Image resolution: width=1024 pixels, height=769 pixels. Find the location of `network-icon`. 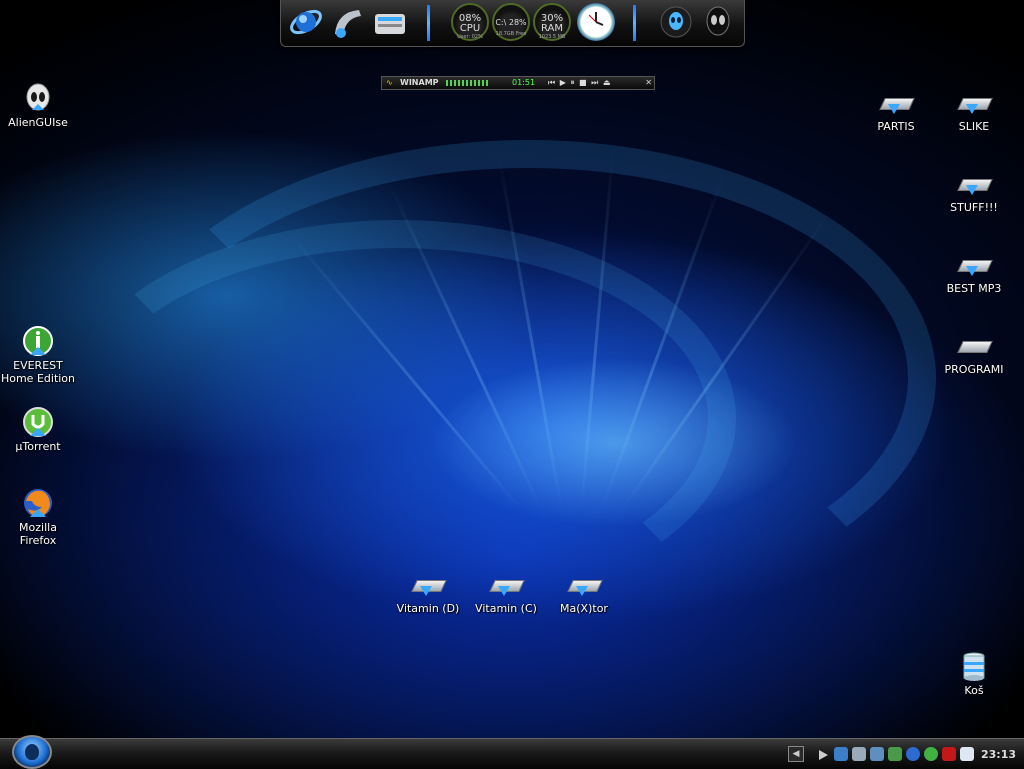

network-icon is located at coordinates (841, 754).